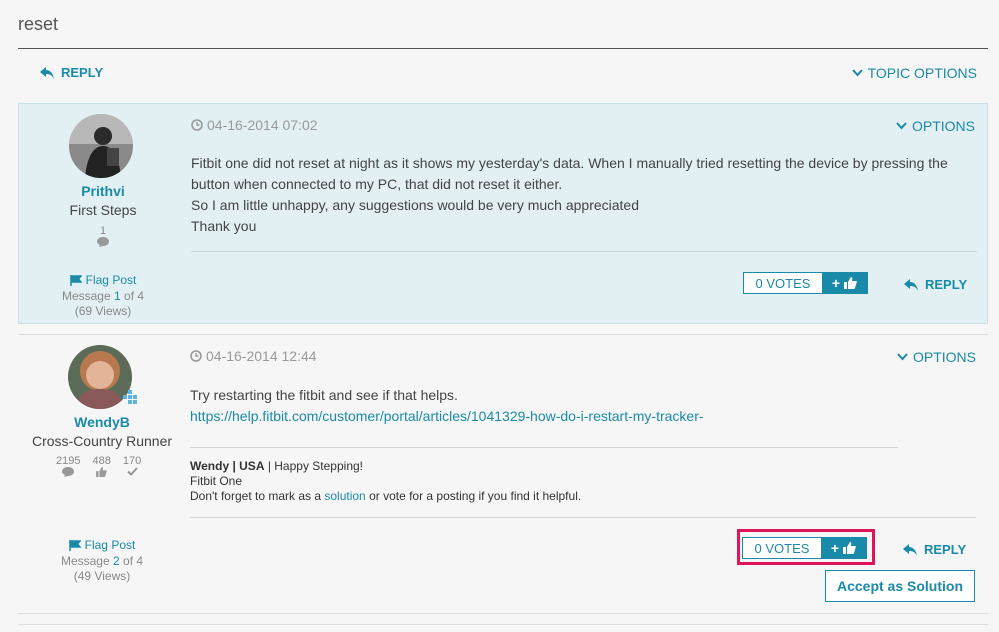 The width and height of the screenshot is (999, 632). Describe the element at coordinates (38, 24) in the screenshot. I see `page-title: reset` at that location.